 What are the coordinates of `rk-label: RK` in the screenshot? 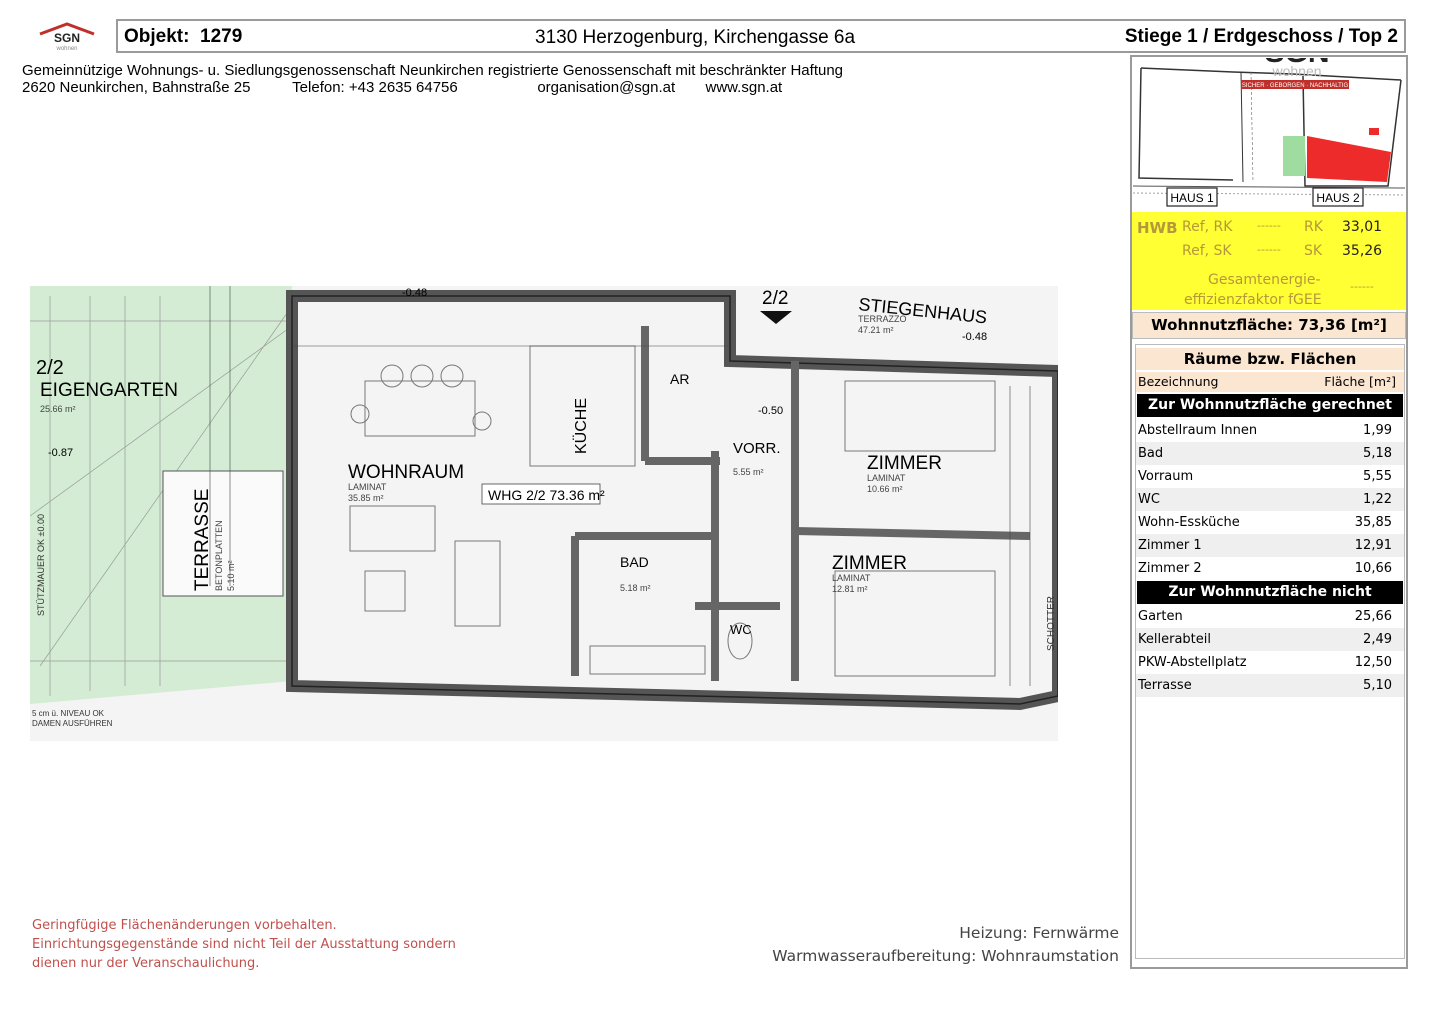 It's located at (1313, 227).